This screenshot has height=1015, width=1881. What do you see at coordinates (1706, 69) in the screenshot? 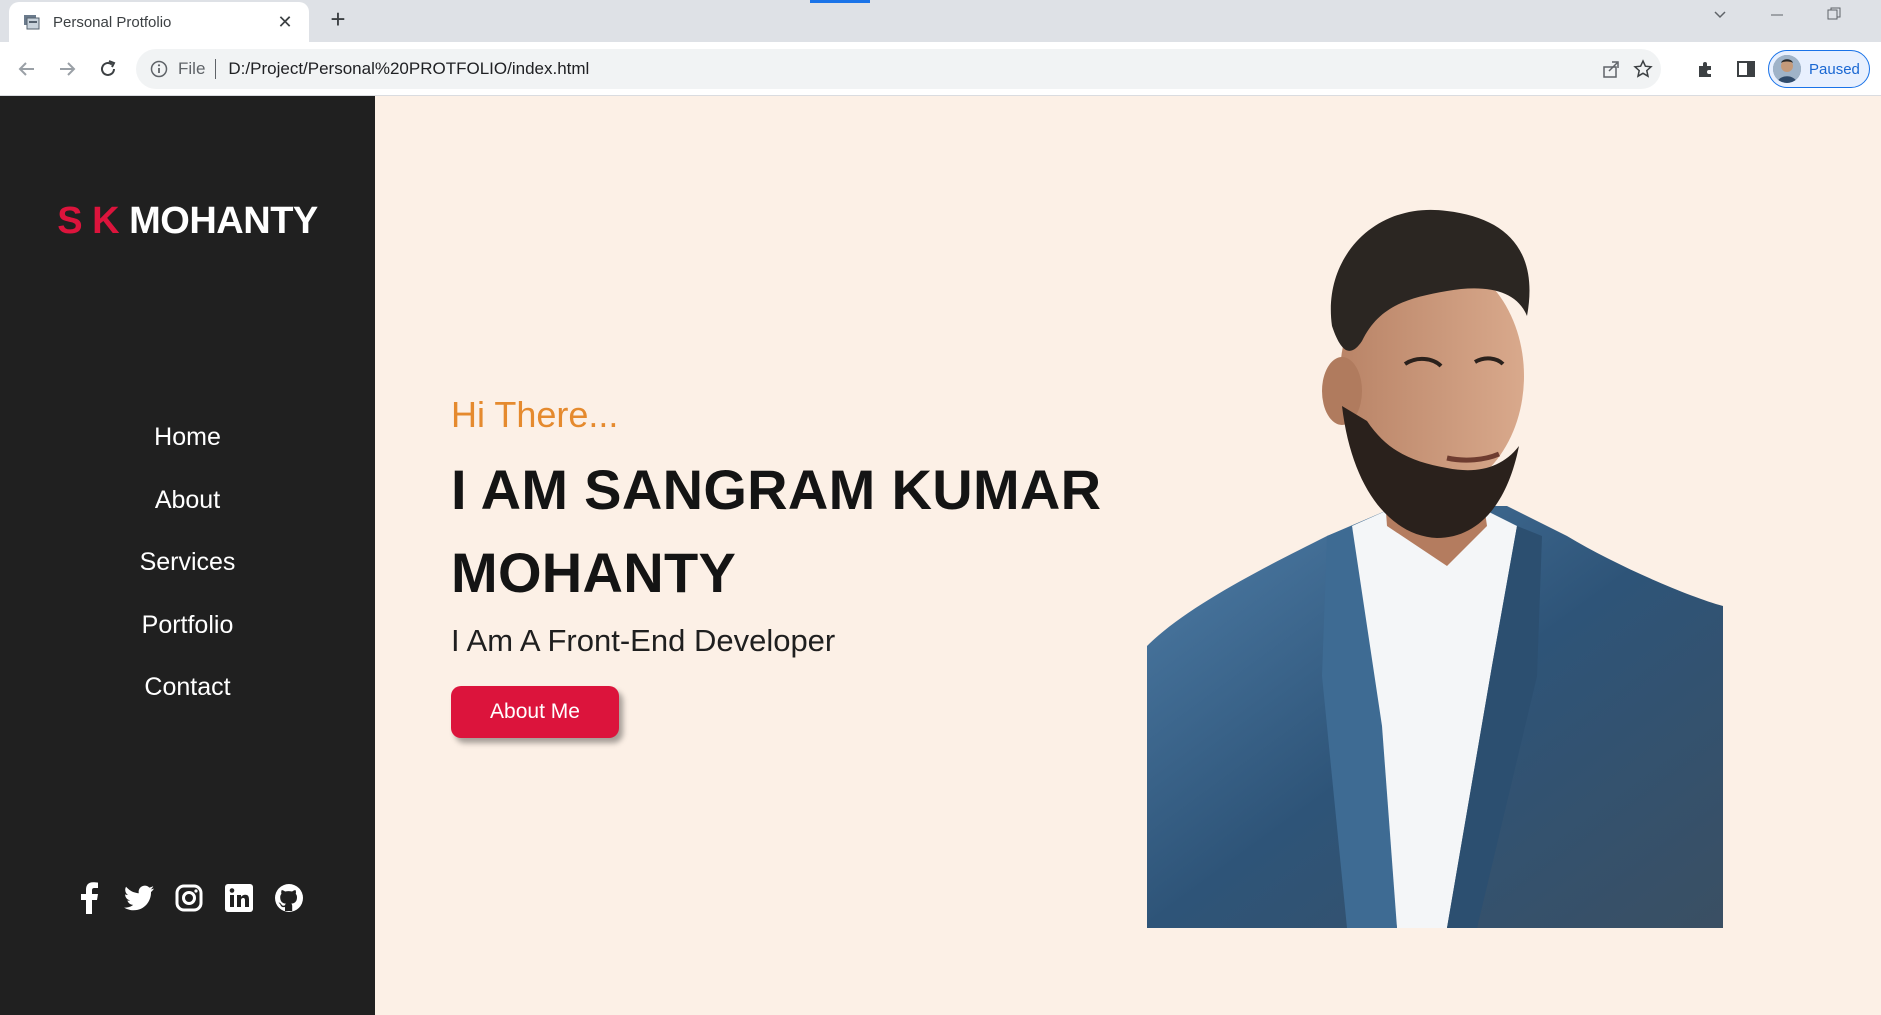
I see `extensions-icon` at bounding box center [1706, 69].